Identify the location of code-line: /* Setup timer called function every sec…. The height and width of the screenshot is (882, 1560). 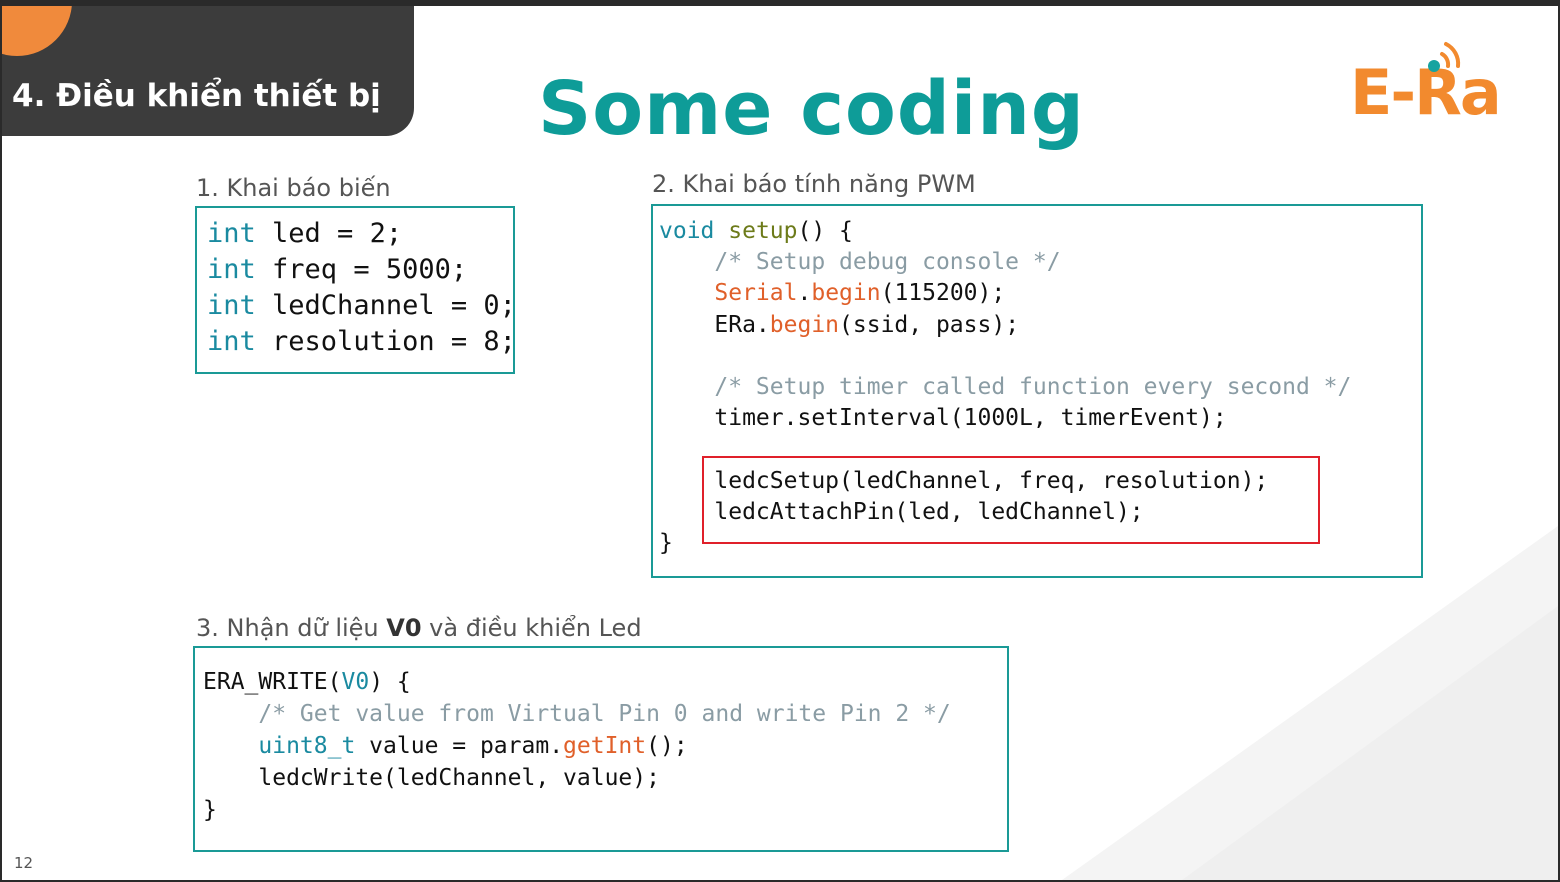
(1033, 387).